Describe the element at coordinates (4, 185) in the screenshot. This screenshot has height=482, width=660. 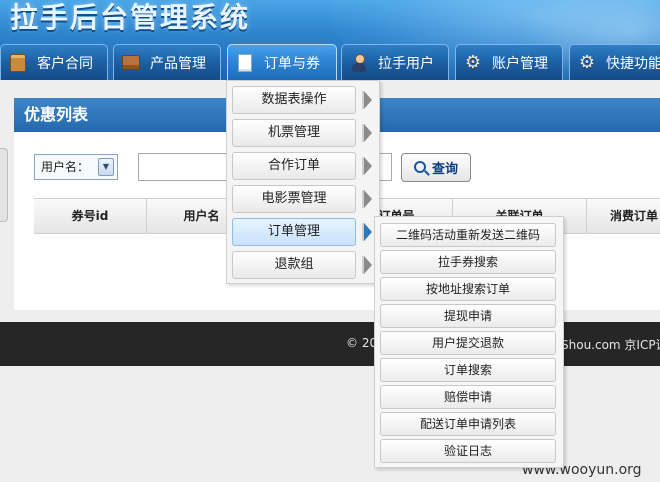
I see `sidebar-collapse-handle` at that location.